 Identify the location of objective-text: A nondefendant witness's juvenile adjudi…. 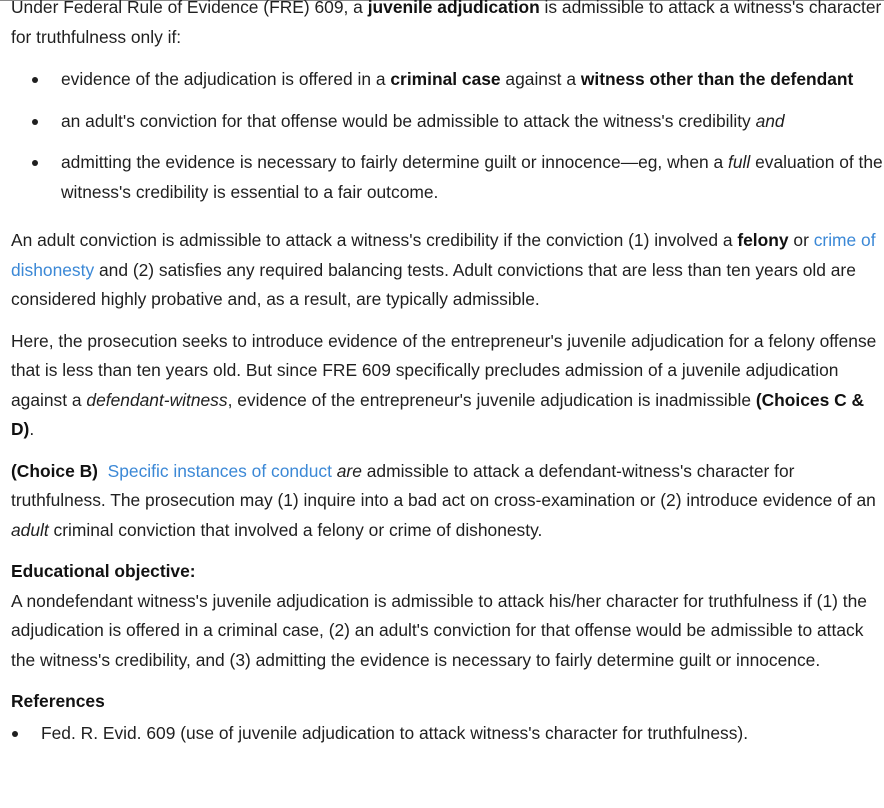
(439, 630).